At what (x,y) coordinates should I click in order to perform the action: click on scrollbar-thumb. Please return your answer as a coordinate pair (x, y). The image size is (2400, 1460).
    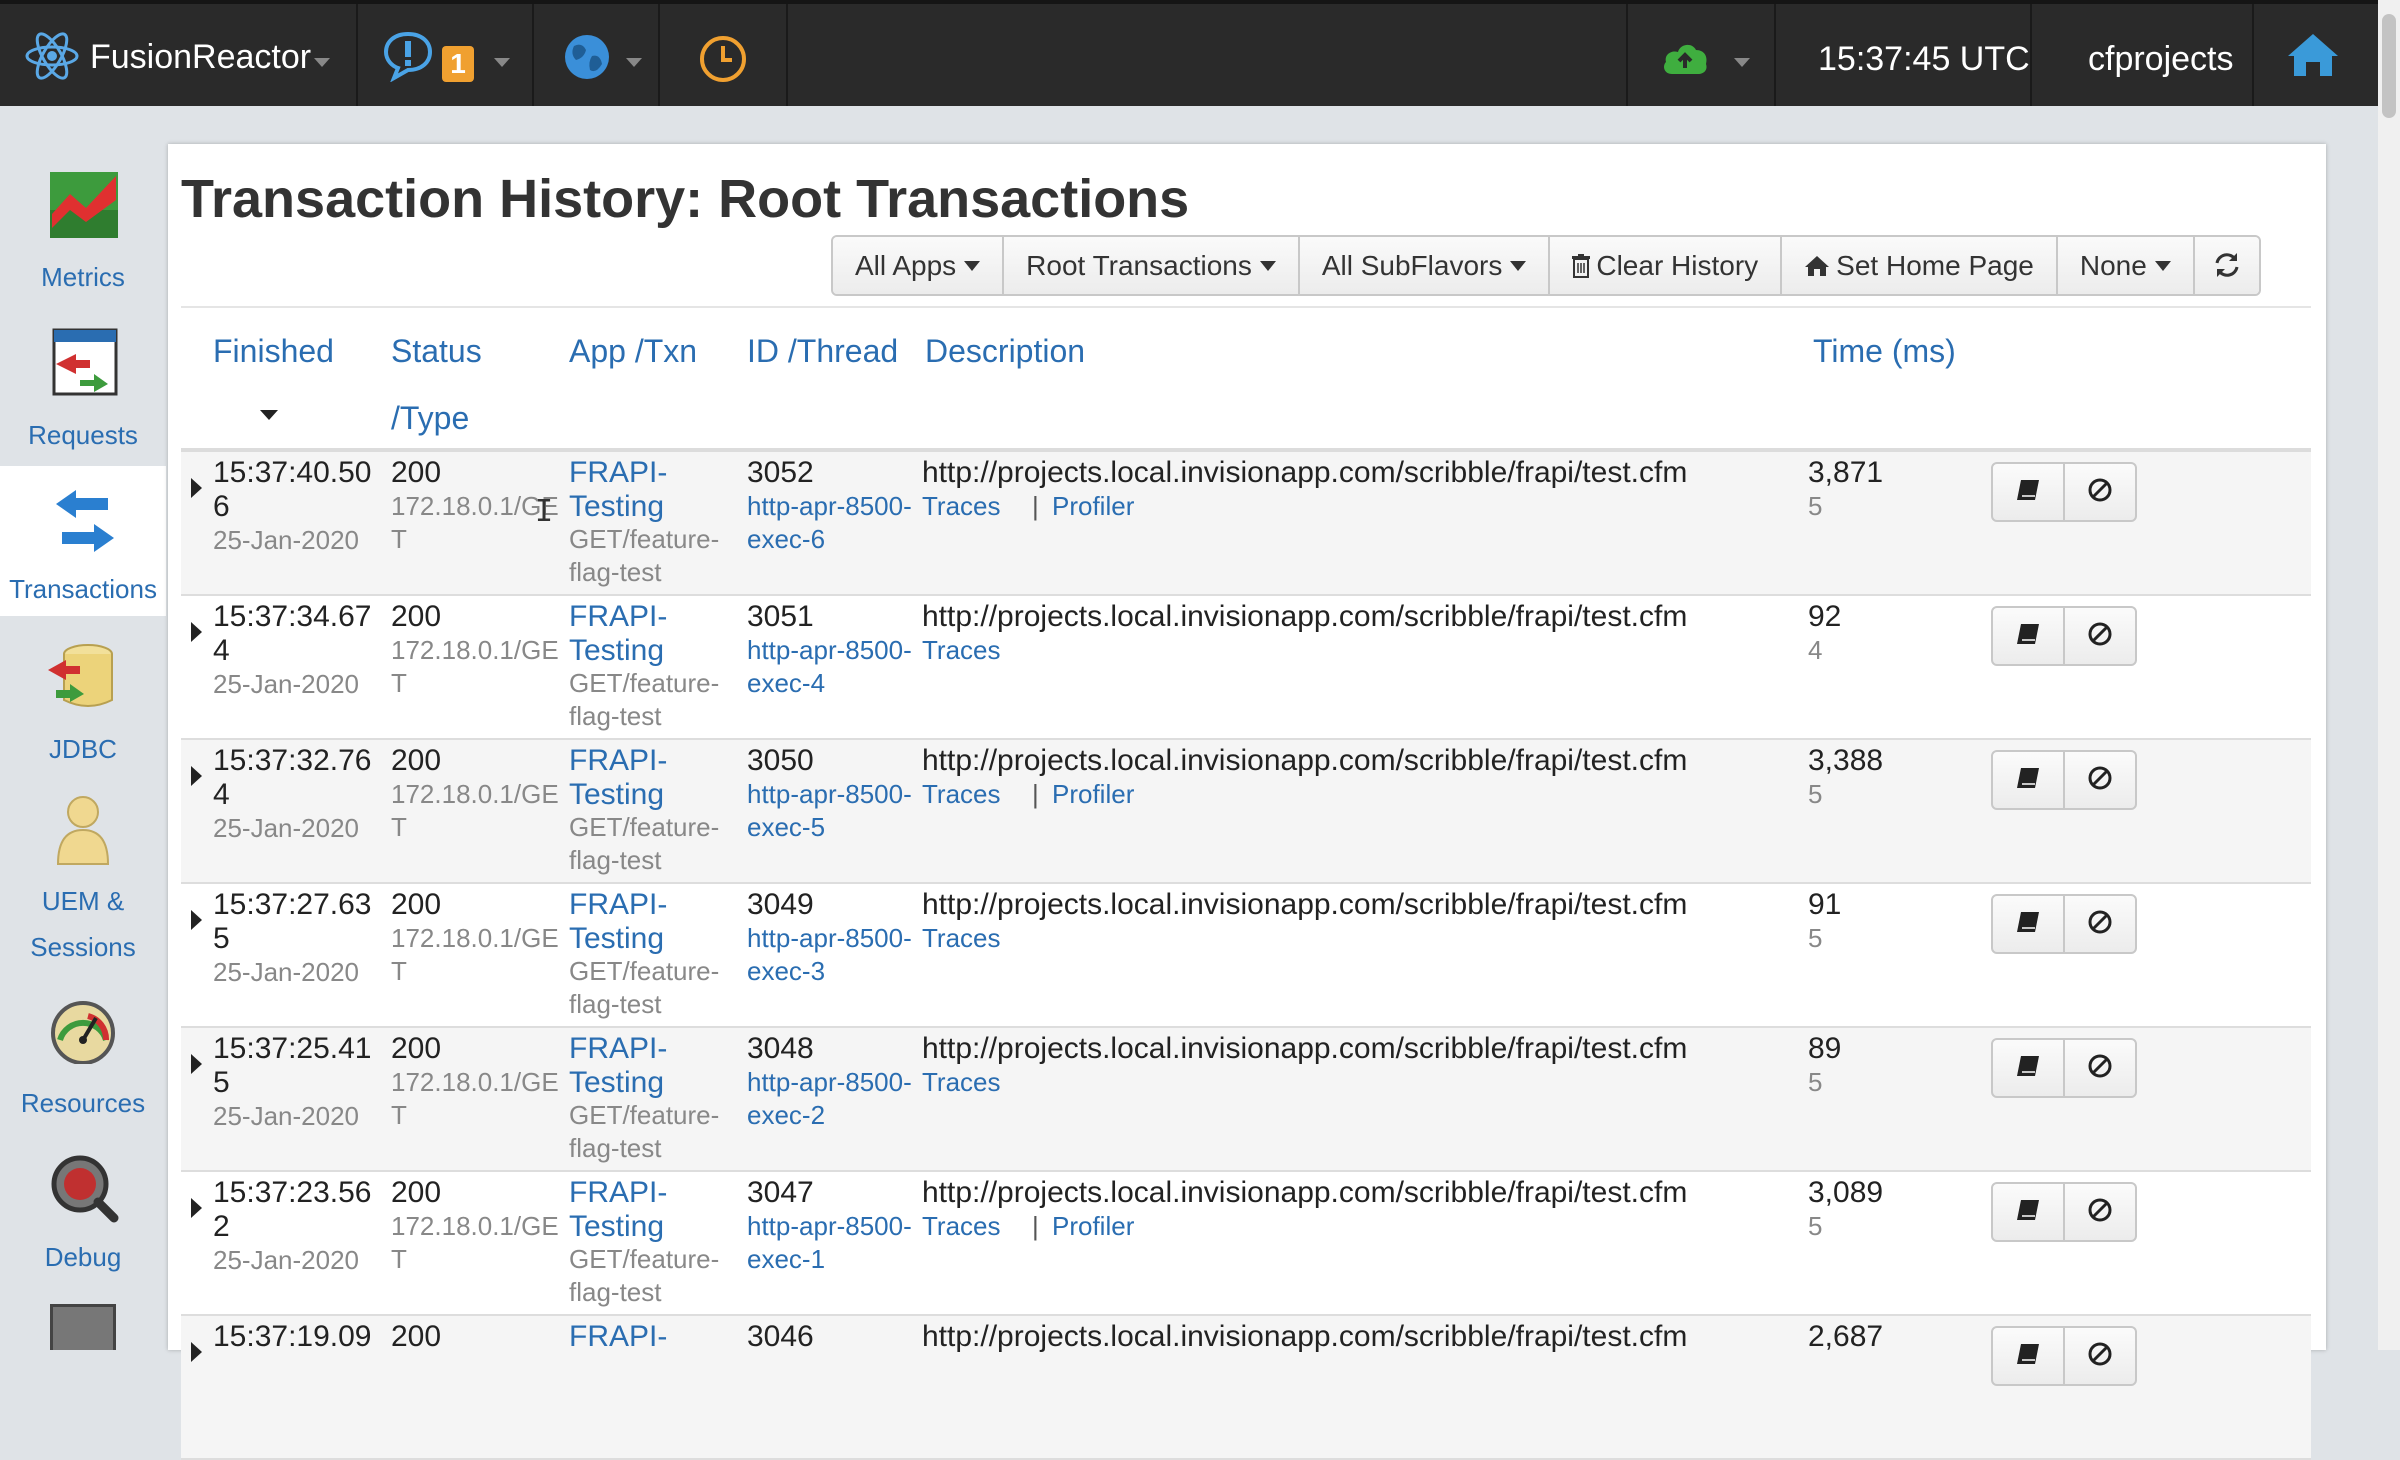
    Looking at the image, I should click on (2389, 66).